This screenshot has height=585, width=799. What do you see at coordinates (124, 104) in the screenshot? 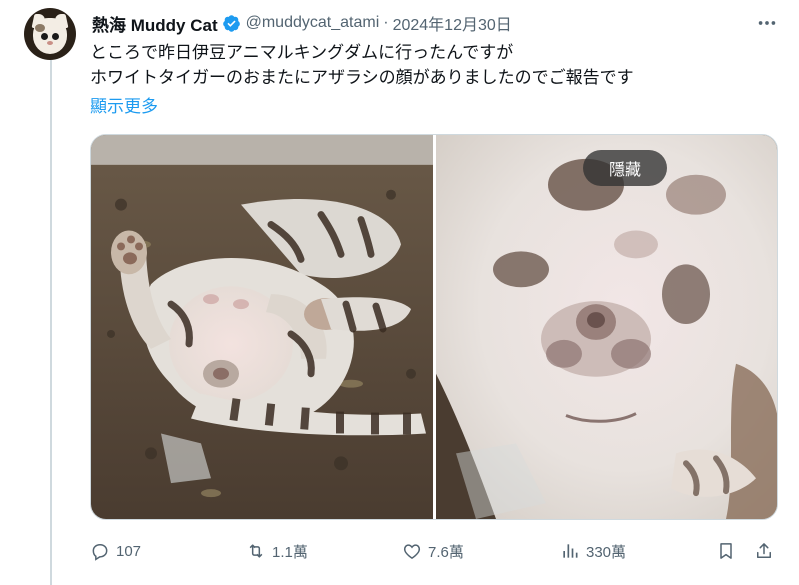
I see `show-more-link: 顯示更多` at bounding box center [124, 104].